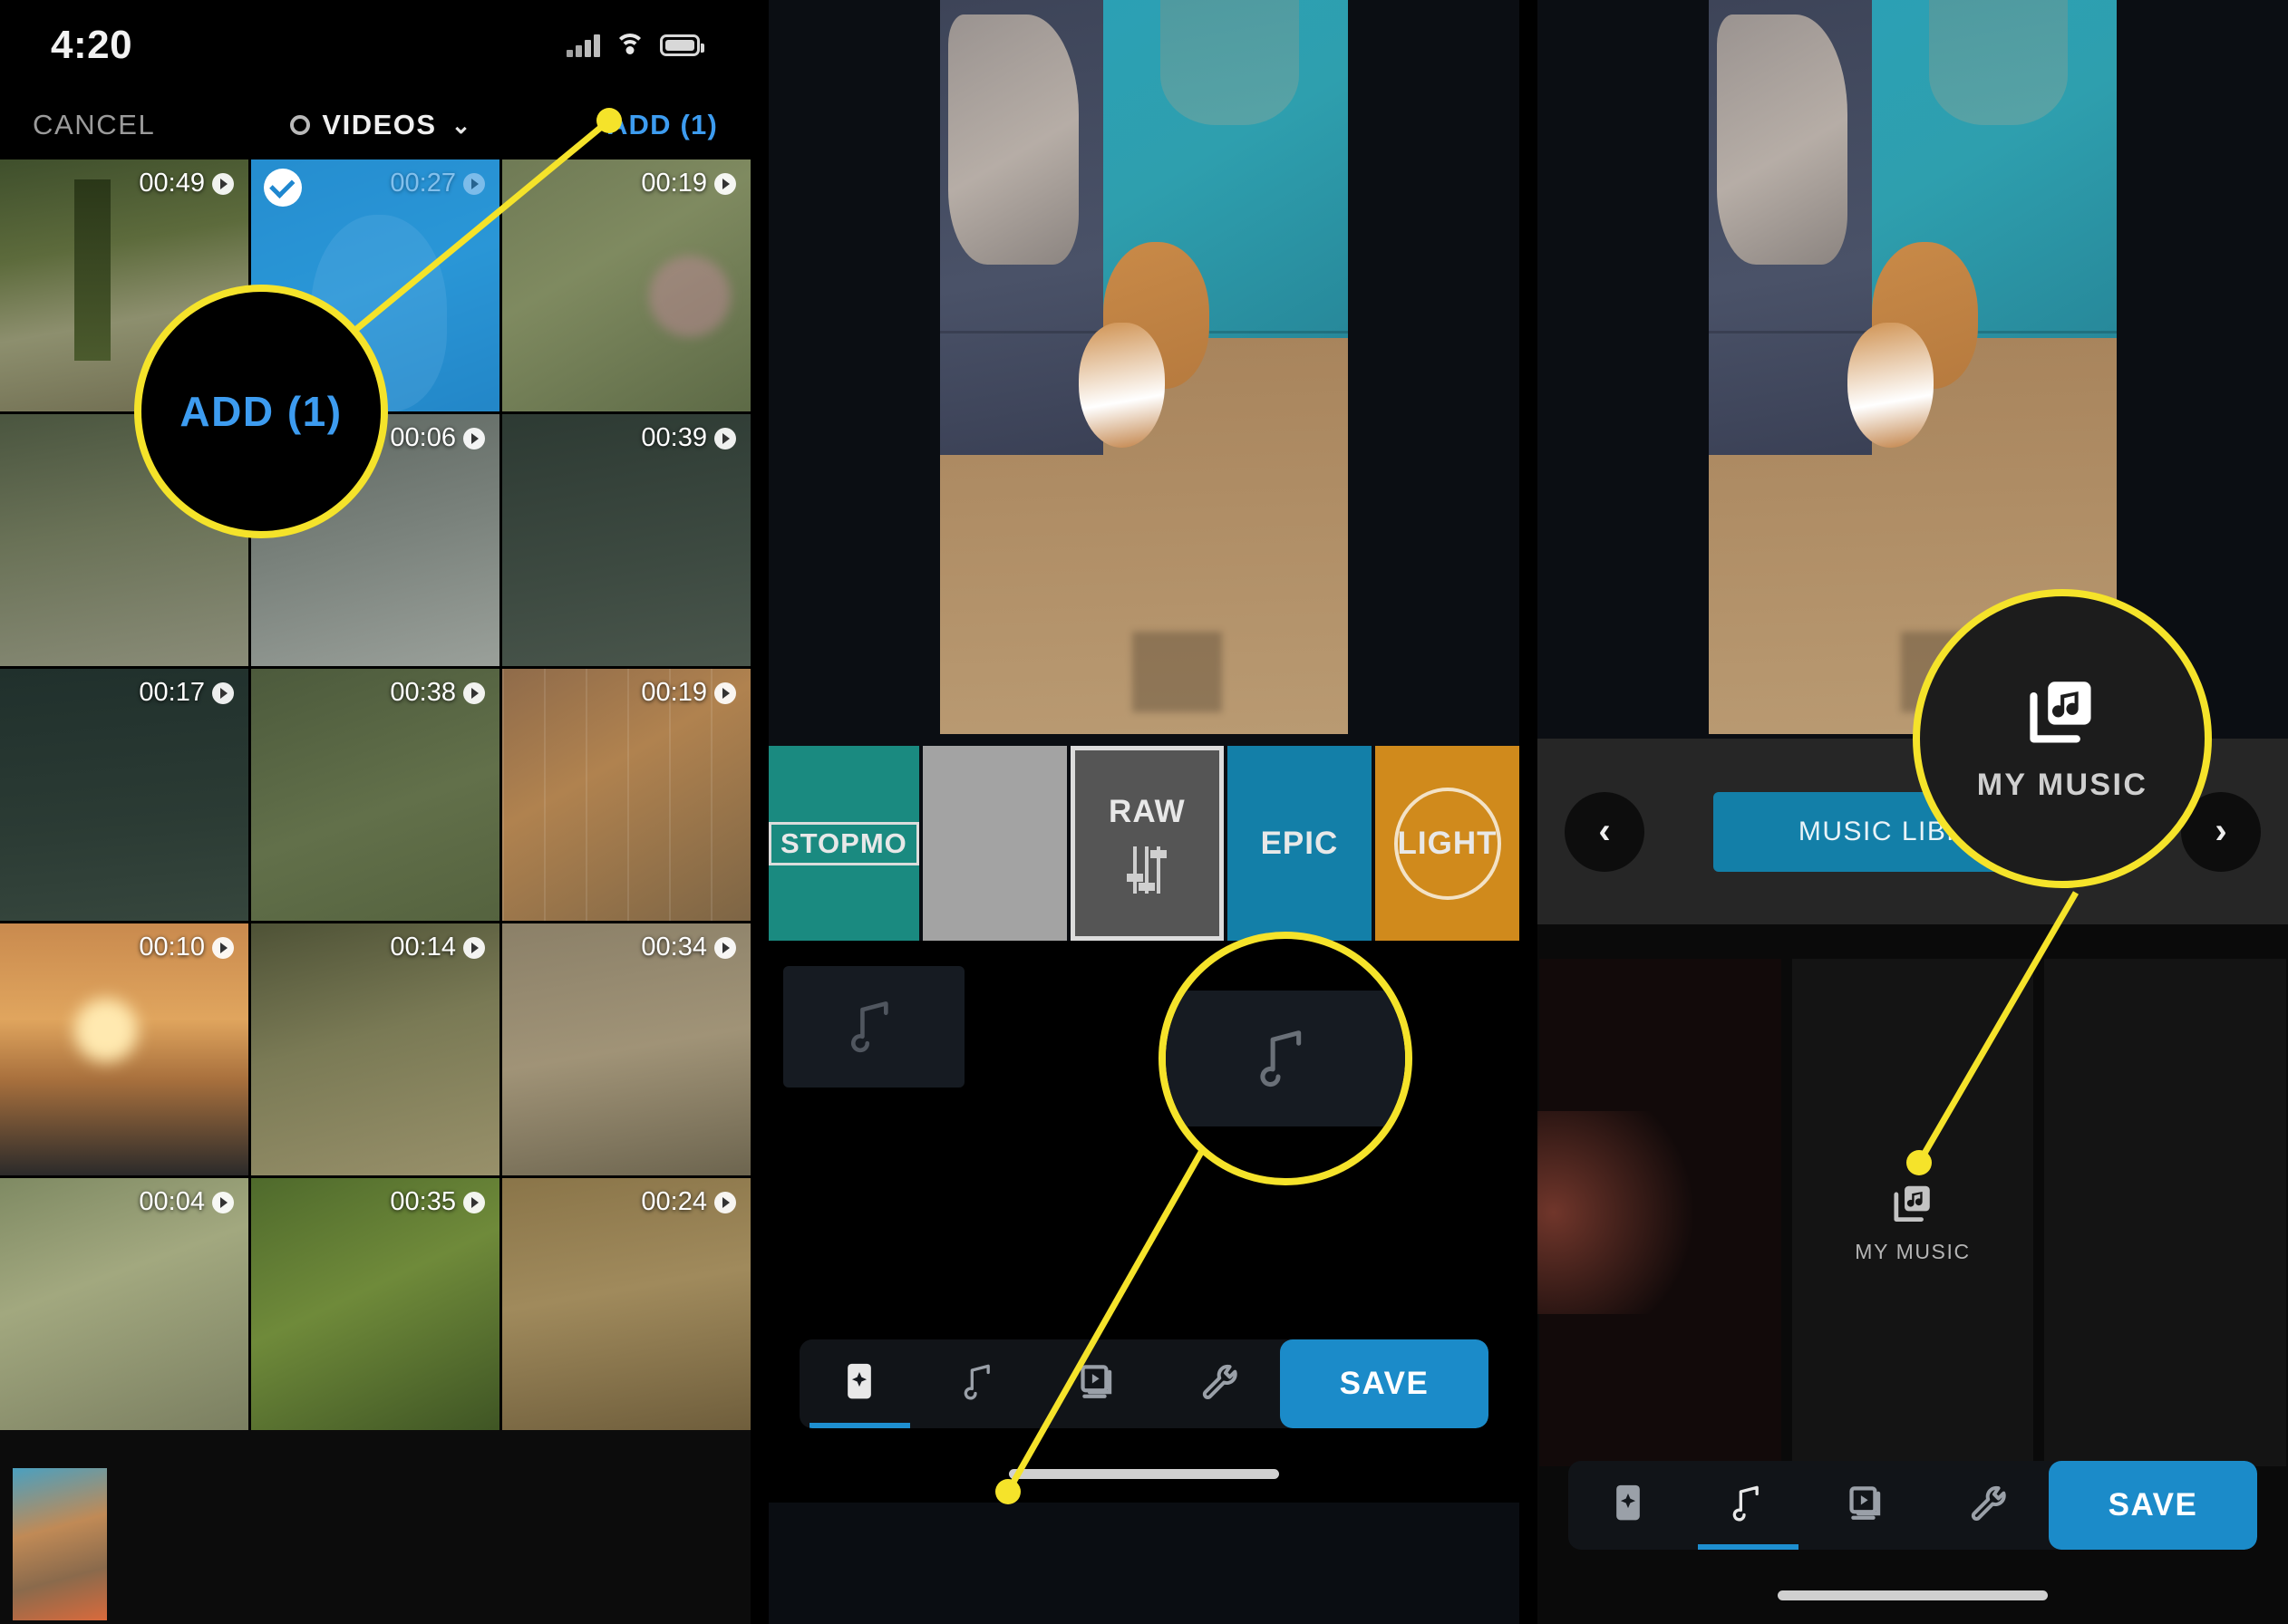 The width and height of the screenshot is (2288, 1624). Describe the element at coordinates (1782, 139) in the screenshot. I see `preview-blanket` at that location.